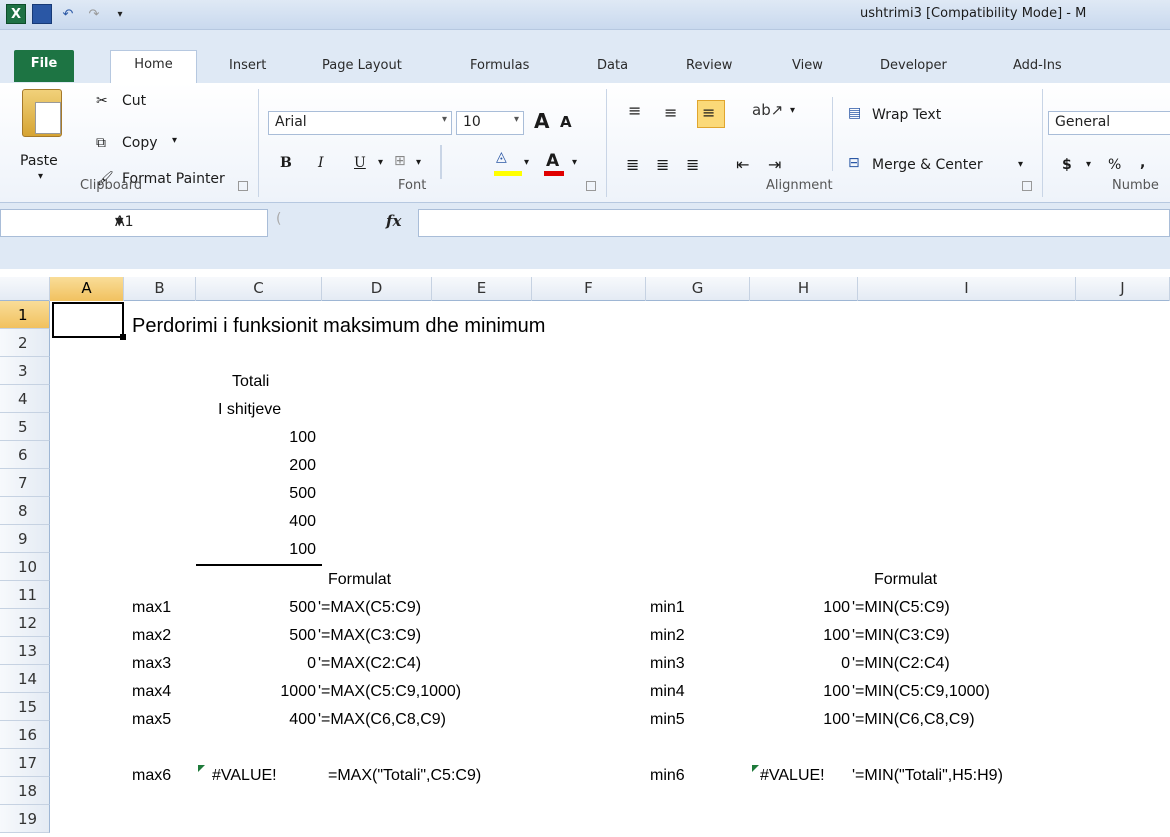 Image resolution: width=1170 pixels, height=837 pixels. I want to click on currency-dropdown-icon: ▾, so click(1088, 164).